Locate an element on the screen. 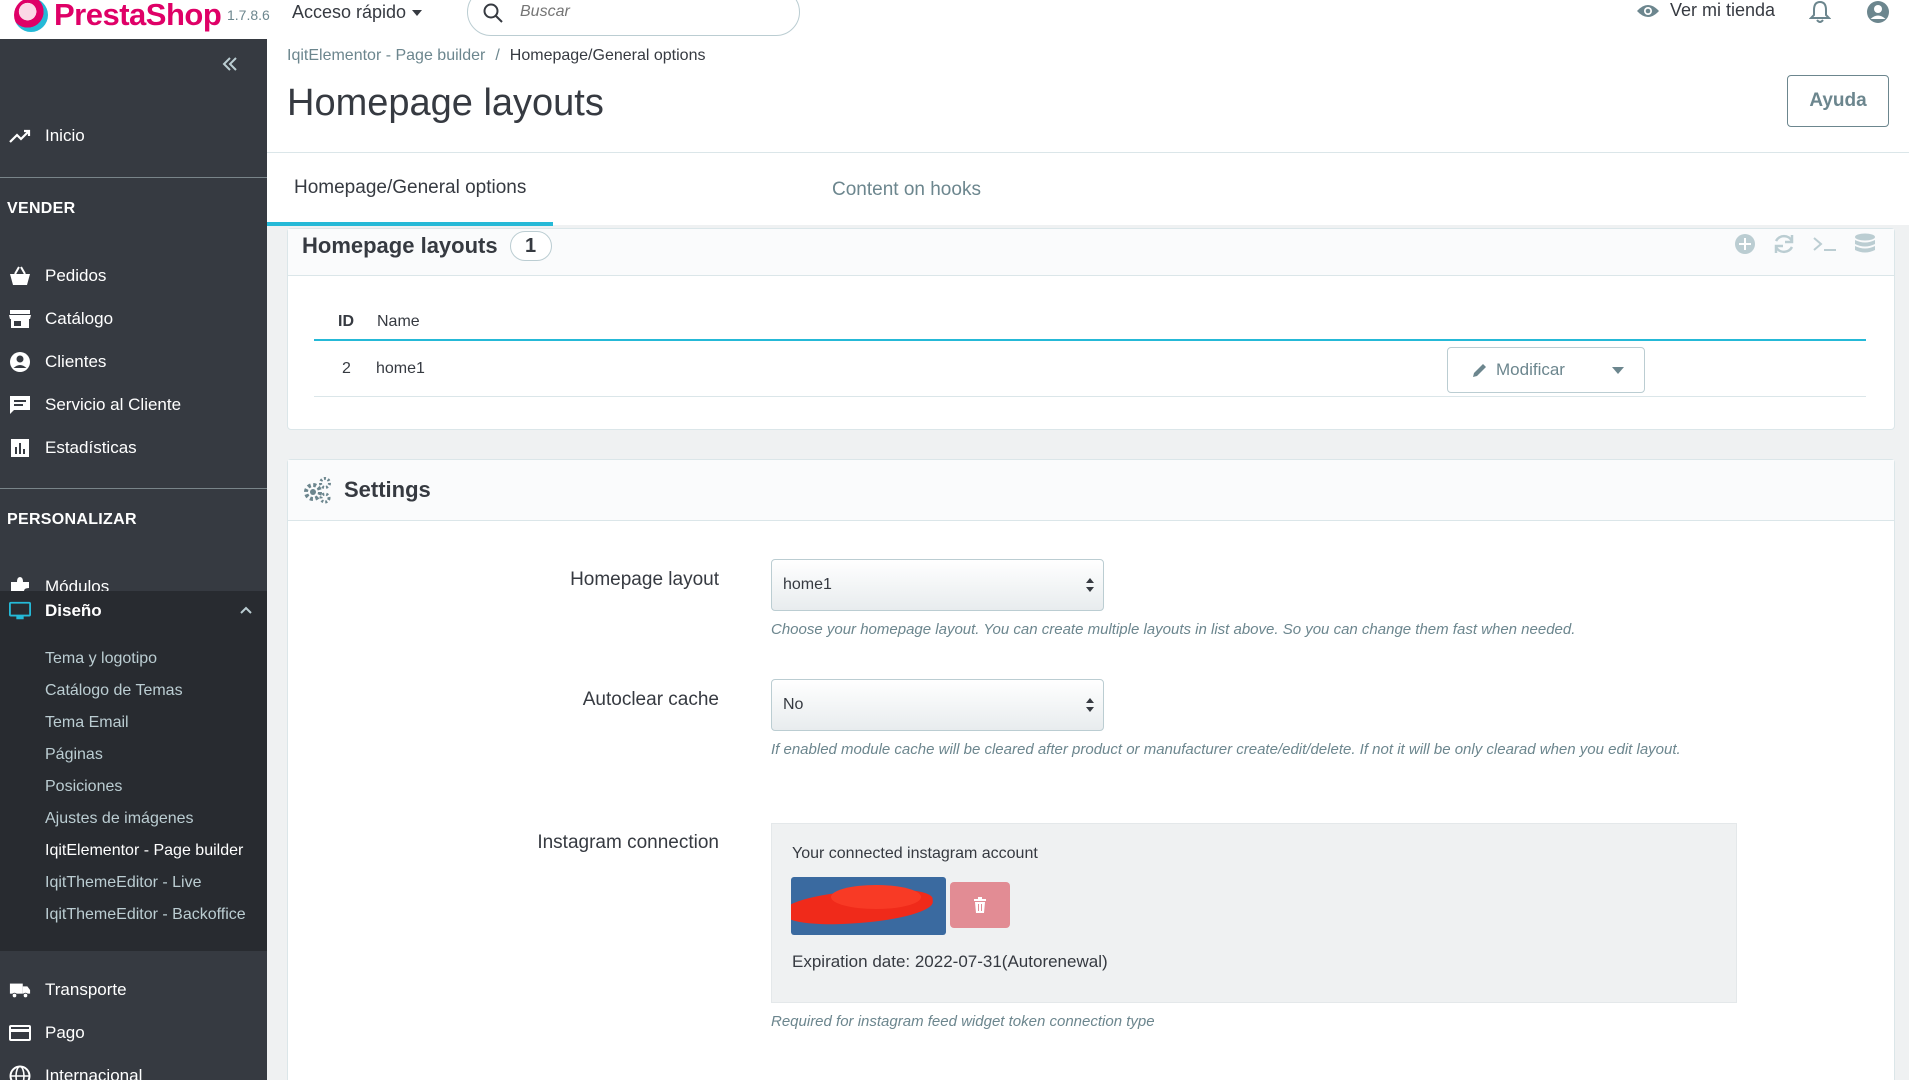 This screenshot has height=1080, width=1909. edit-button: Modificar is located at coordinates (1523, 370).